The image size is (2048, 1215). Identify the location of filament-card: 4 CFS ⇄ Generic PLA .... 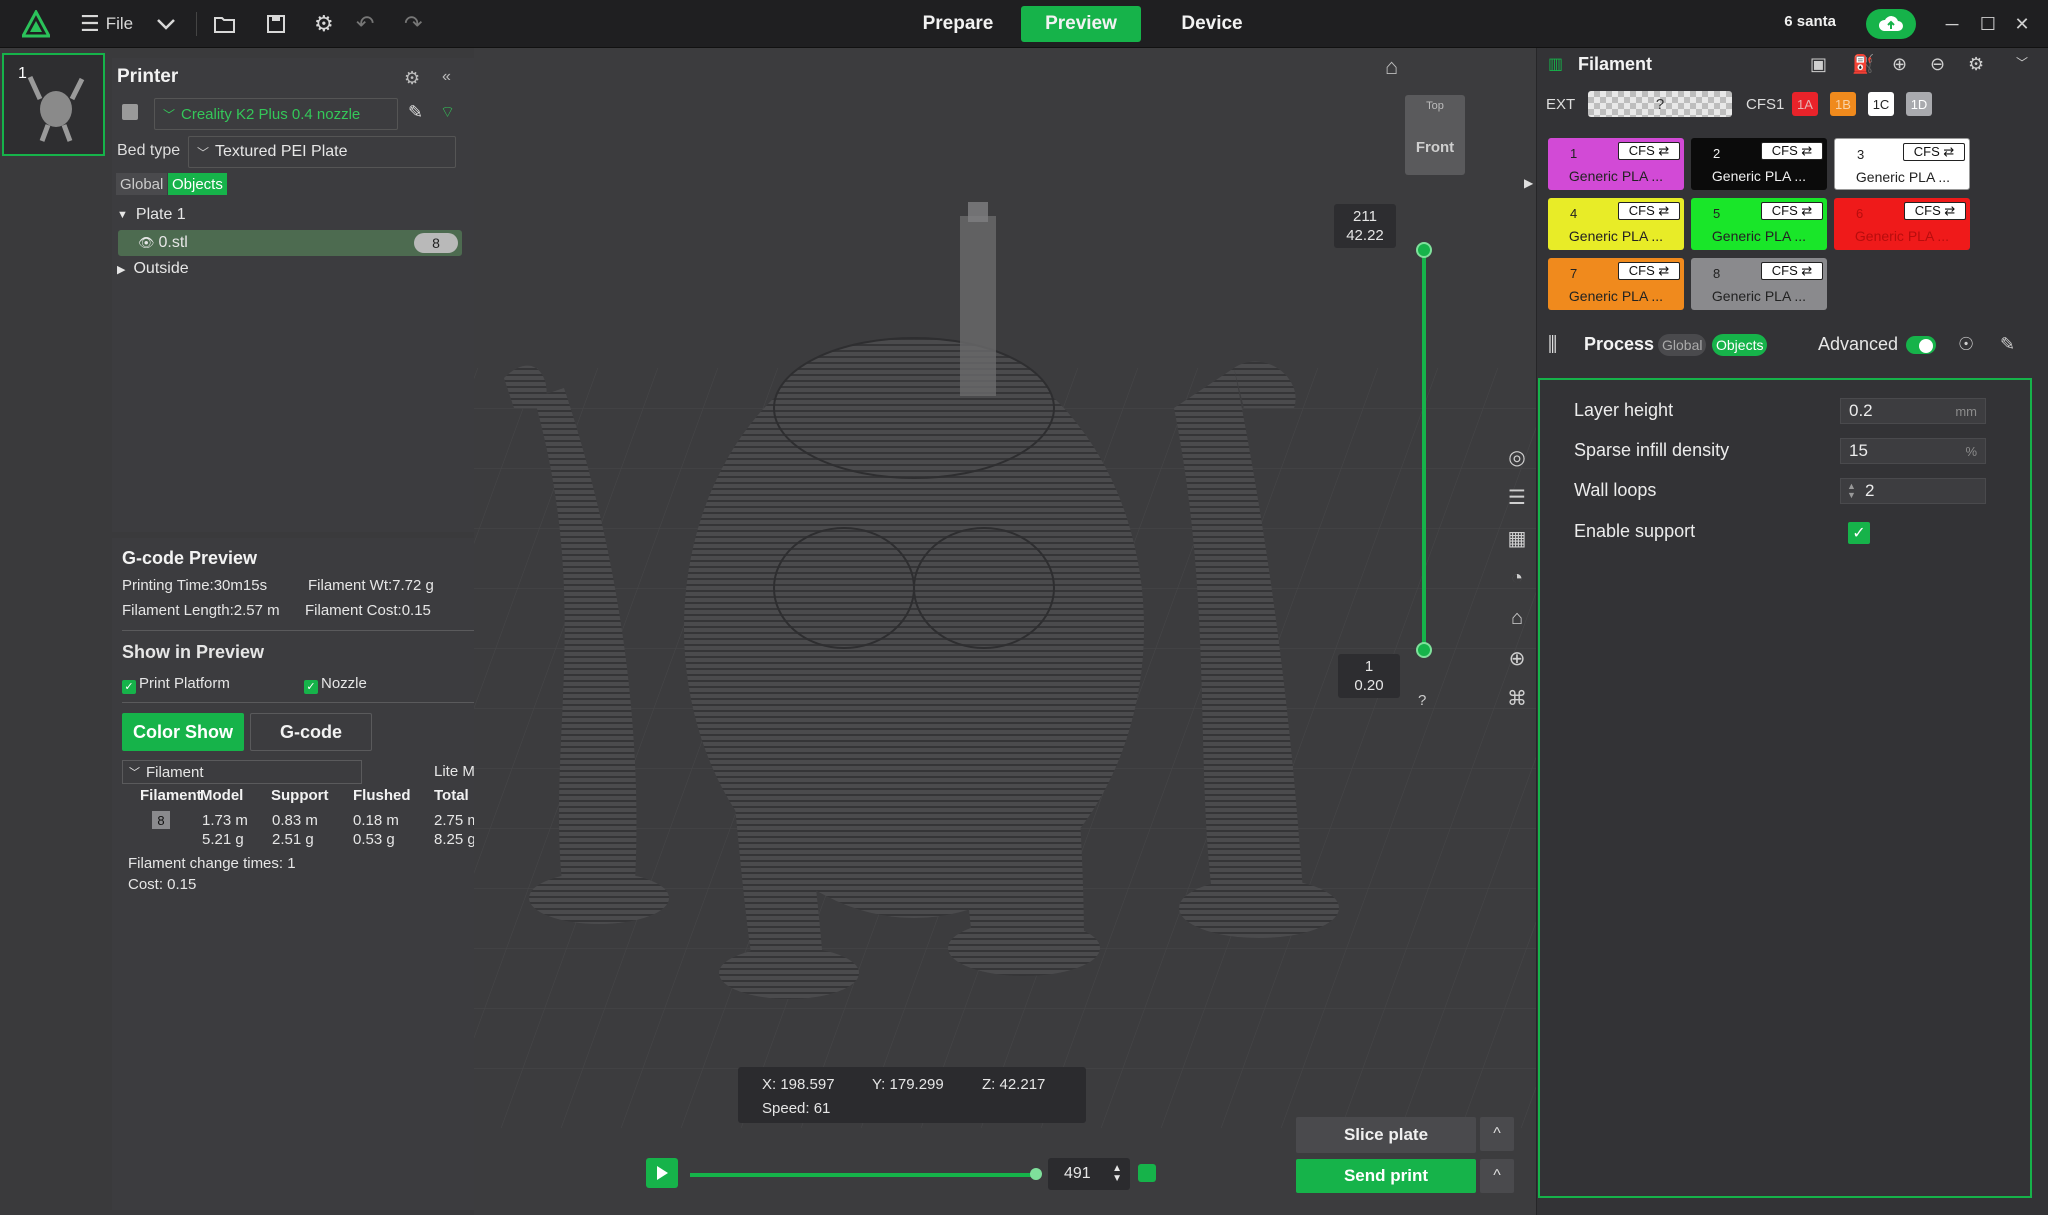
(1616, 224).